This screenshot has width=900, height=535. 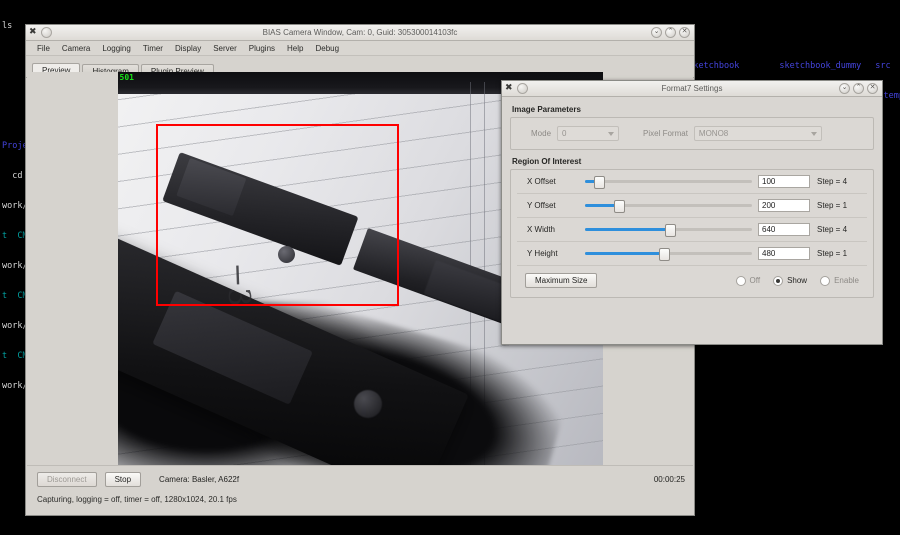 What do you see at coordinates (757, 133) in the screenshot?
I see `pixel-format-select: MONO8` at bounding box center [757, 133].